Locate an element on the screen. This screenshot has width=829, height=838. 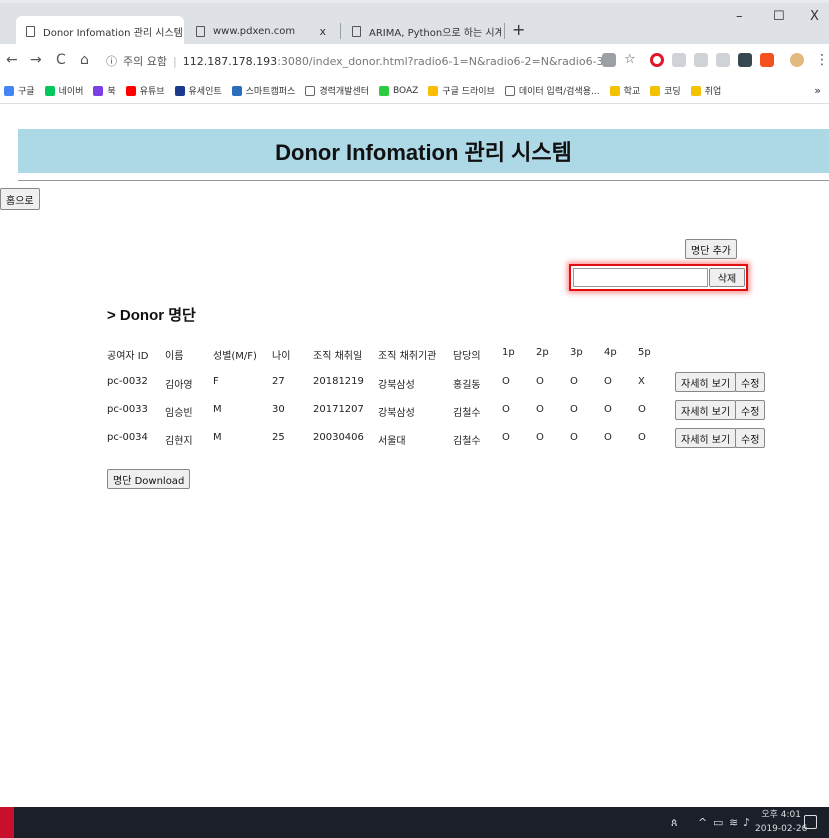
table-cell: 20030406 is located at coordinates (338, 437).